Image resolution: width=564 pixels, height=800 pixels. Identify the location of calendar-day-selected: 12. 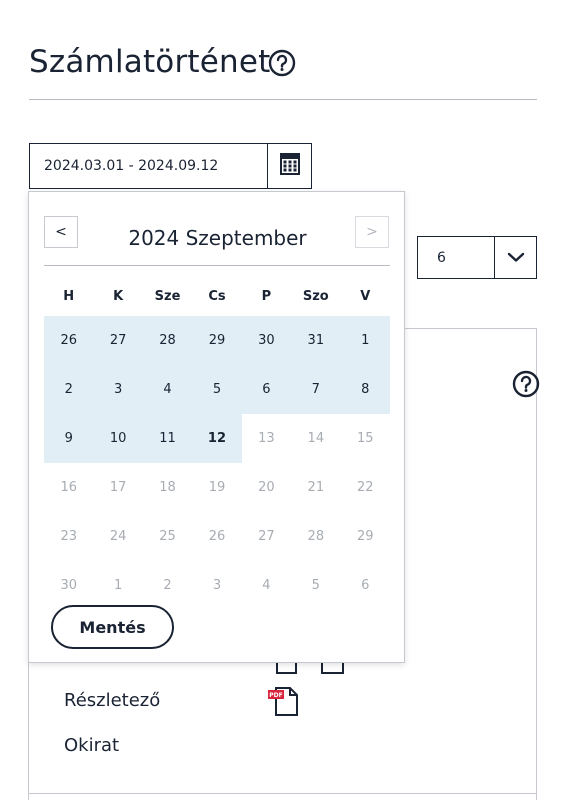
(217, 438).